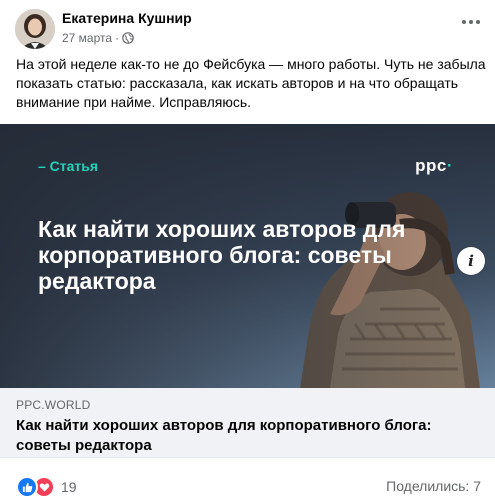 The width and height of the screenshot is (495, 504). Describe the element at coordinates (46, 487) in the screenshot. I see `reactions-summary: 19` at that location.